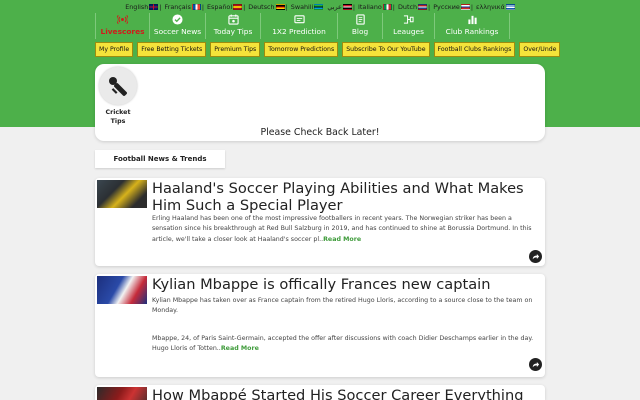 This screenshot has width=640, height=400. What do you see at coordinates (280, 7) in the screenshot?
I see `germany-flag-icon` at bounding box center [280, 7].